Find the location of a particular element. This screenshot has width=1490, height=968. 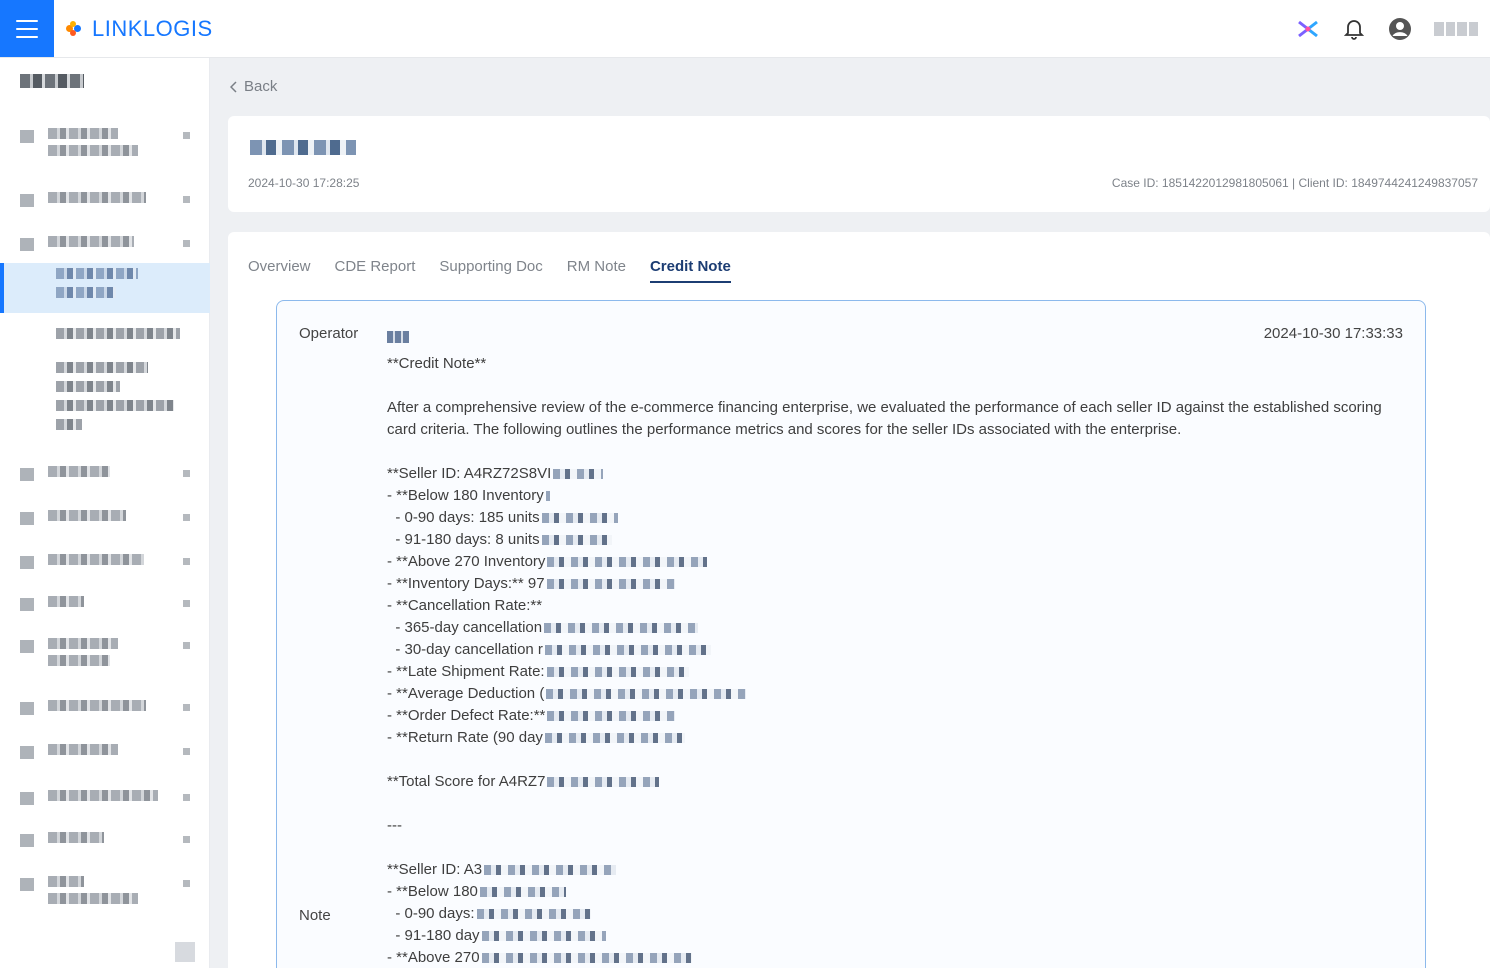

back-link: Back is located at coordinates (253, 86).